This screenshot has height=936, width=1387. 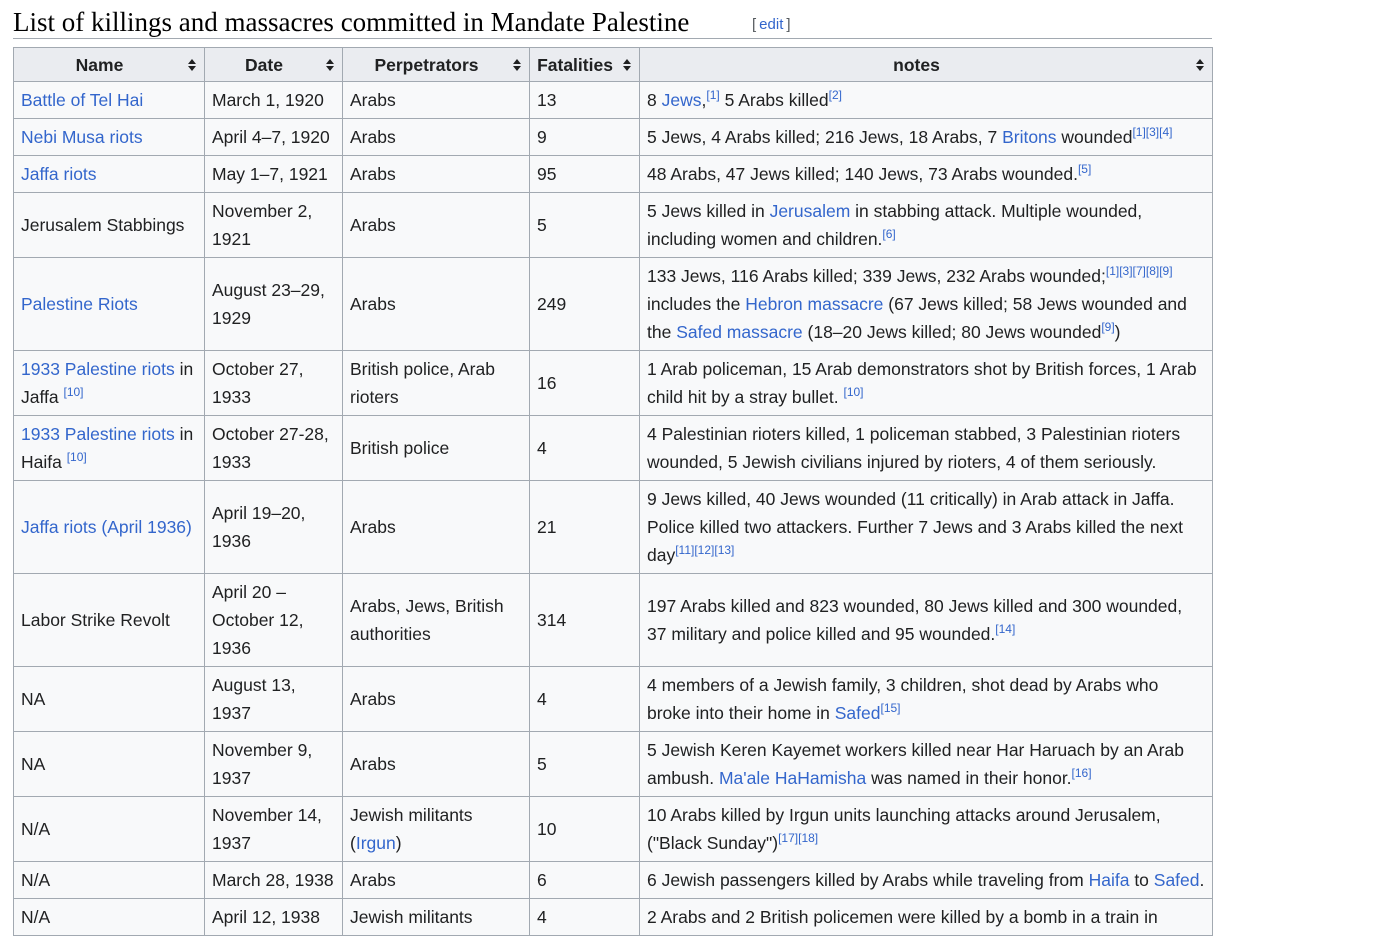 What do you see at coordinates (267, 829) in the screenshot?
I see `cell-text: November 14, 1937` at bounding box center [267, 829].